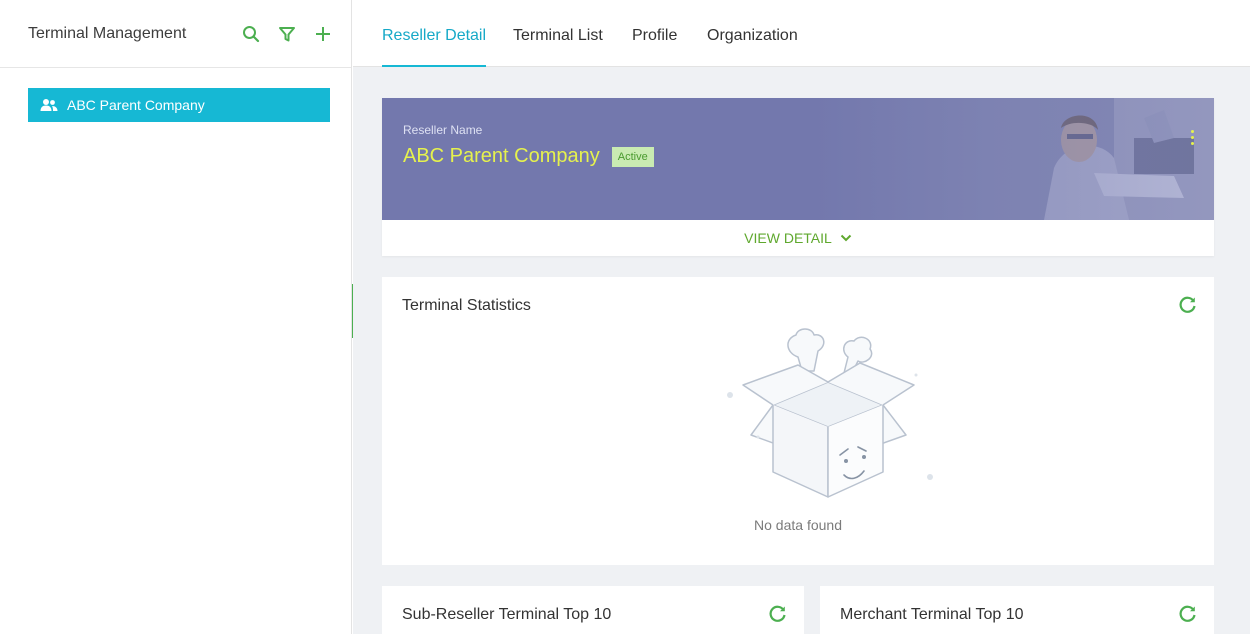  What do you see at coordinates (434, 33) in the screenshot?
I see `tab-reseller-detail: Reseller Detail` at bounding box center [434, 33].